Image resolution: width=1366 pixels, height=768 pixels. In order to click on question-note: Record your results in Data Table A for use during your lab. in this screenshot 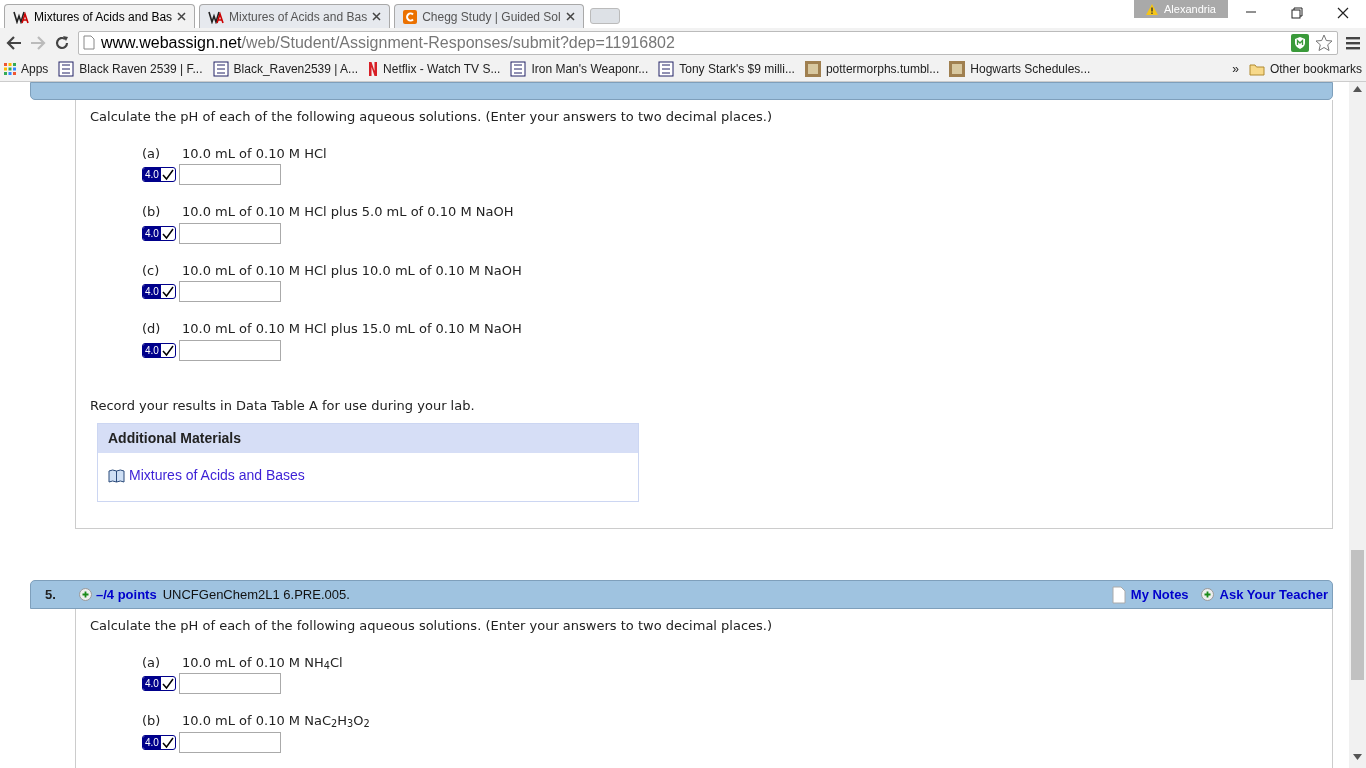, I will do `click(283, 405)`.